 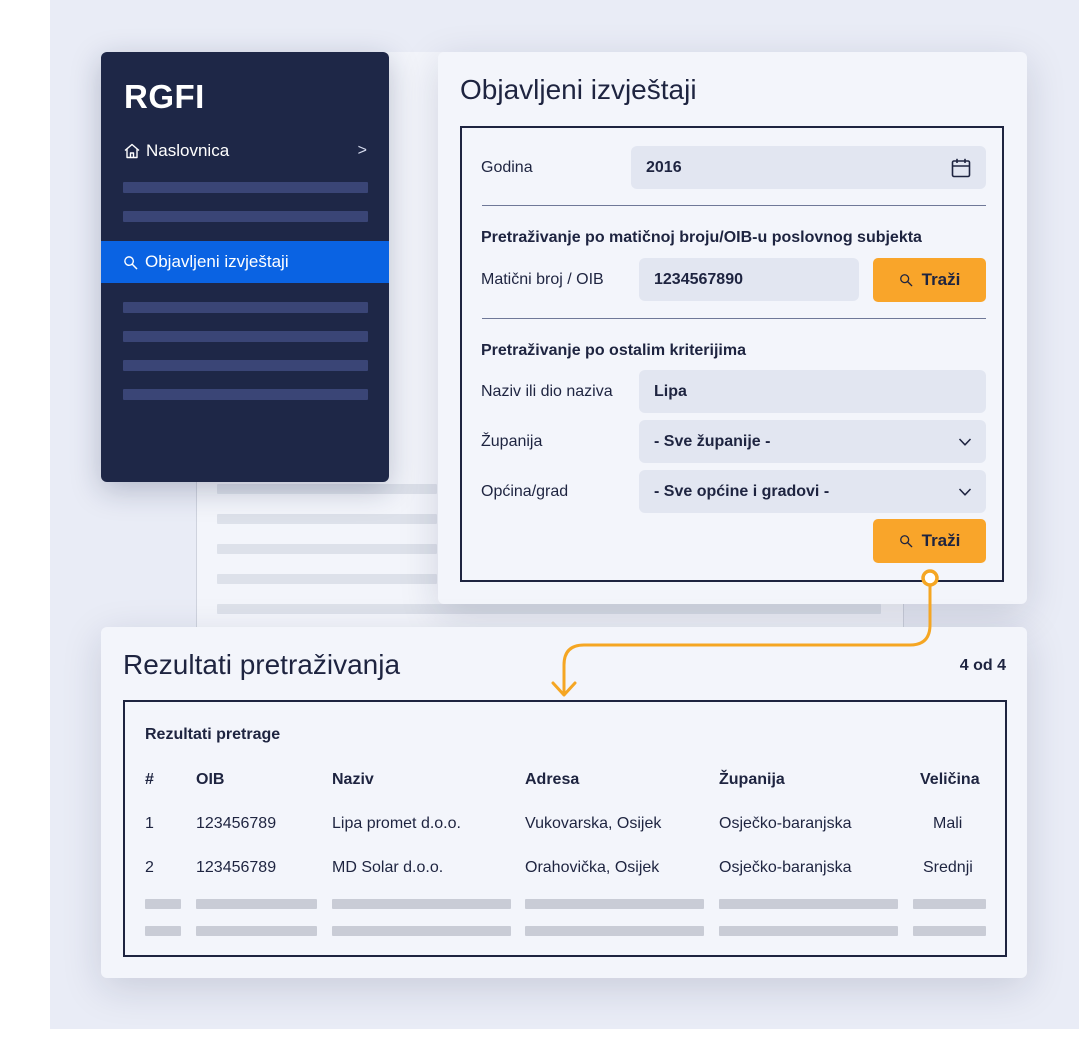 What do you see at coordinates (578, 89) in the screenshot?
I see `page-title: Objavljeni izvještaji` at bounding box center [578, 89].